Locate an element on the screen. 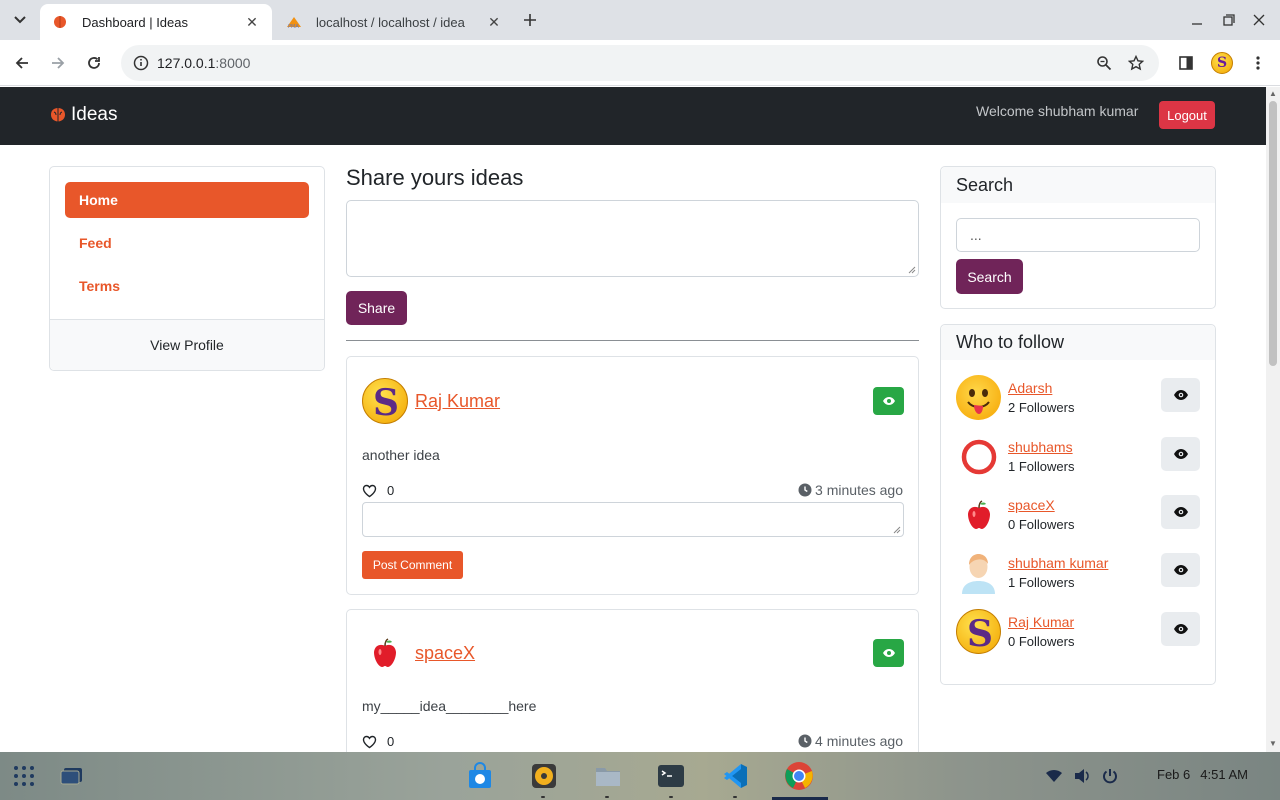 This screenshot has width=1280, height=800. windows-icon is located at coordinates (71, 776).